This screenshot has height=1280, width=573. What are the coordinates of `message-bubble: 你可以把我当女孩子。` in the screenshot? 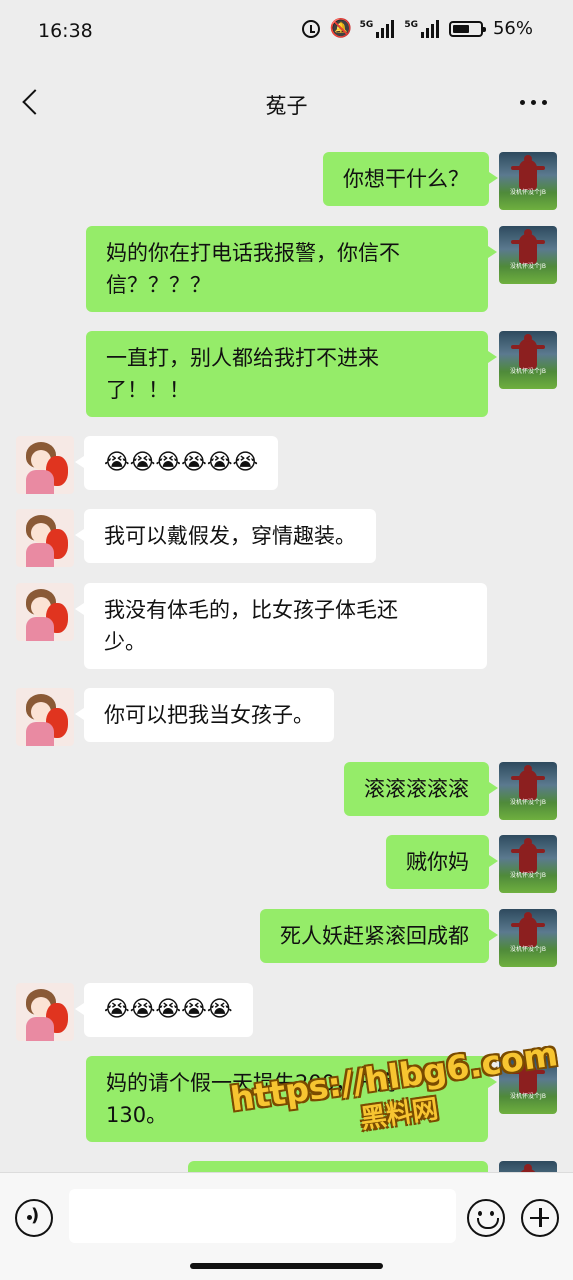 It's located at (204, 715).